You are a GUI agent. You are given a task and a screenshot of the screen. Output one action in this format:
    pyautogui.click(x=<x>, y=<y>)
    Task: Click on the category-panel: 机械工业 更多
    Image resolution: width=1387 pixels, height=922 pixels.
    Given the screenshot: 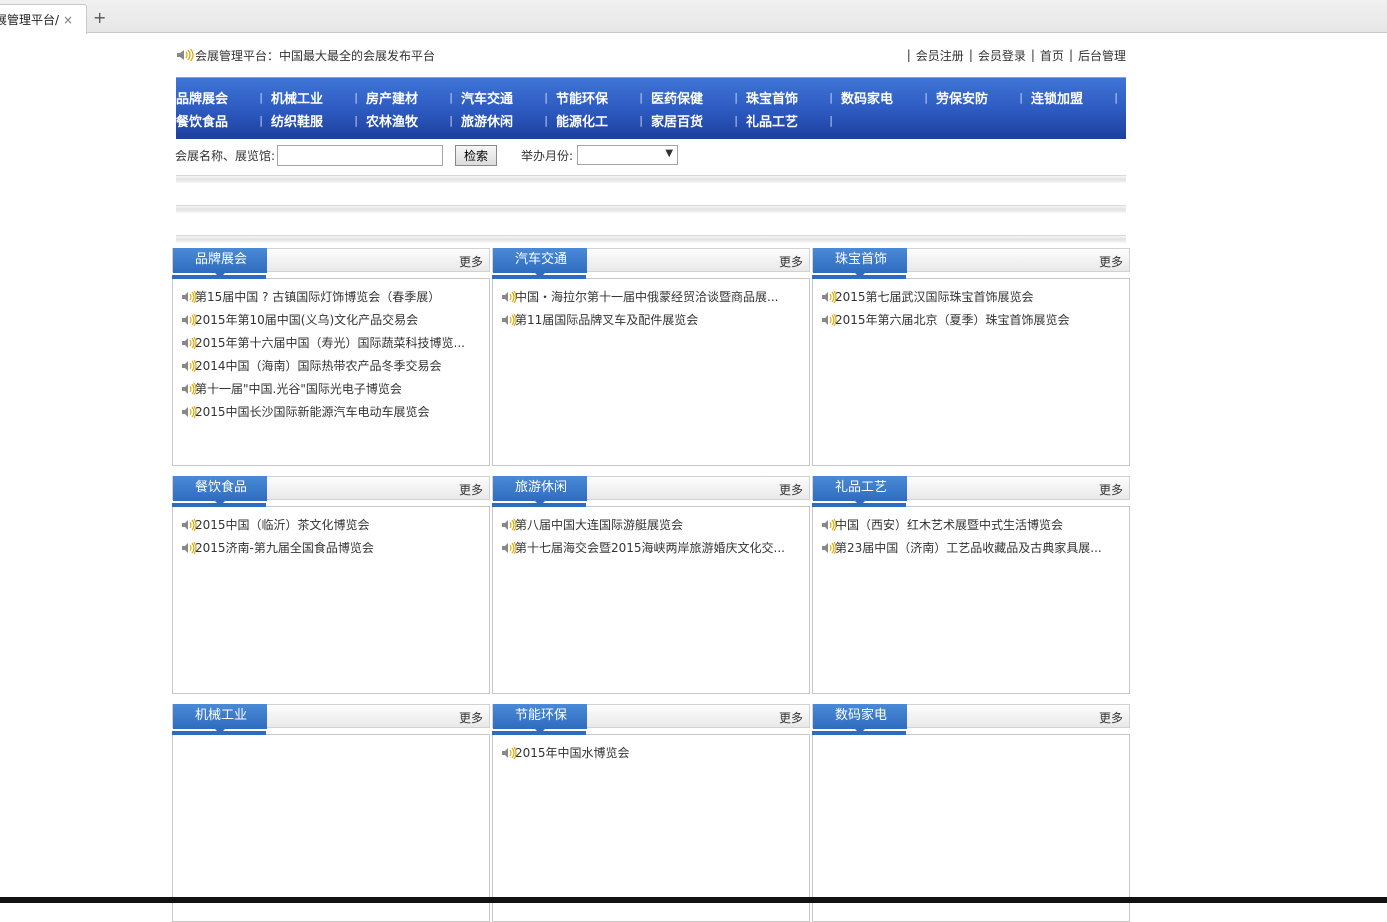 What is the action you would take?
    pyautogui.click(x=331, y=813)
    